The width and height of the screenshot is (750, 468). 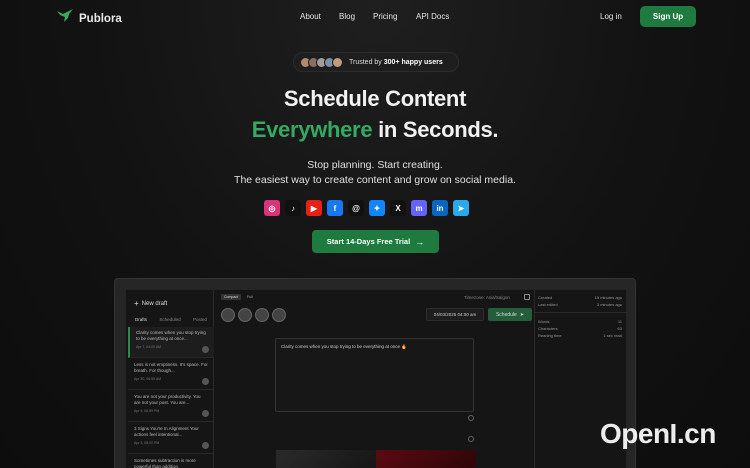 I want to click on linkedin-icon: in, so click(x=440, y=208).